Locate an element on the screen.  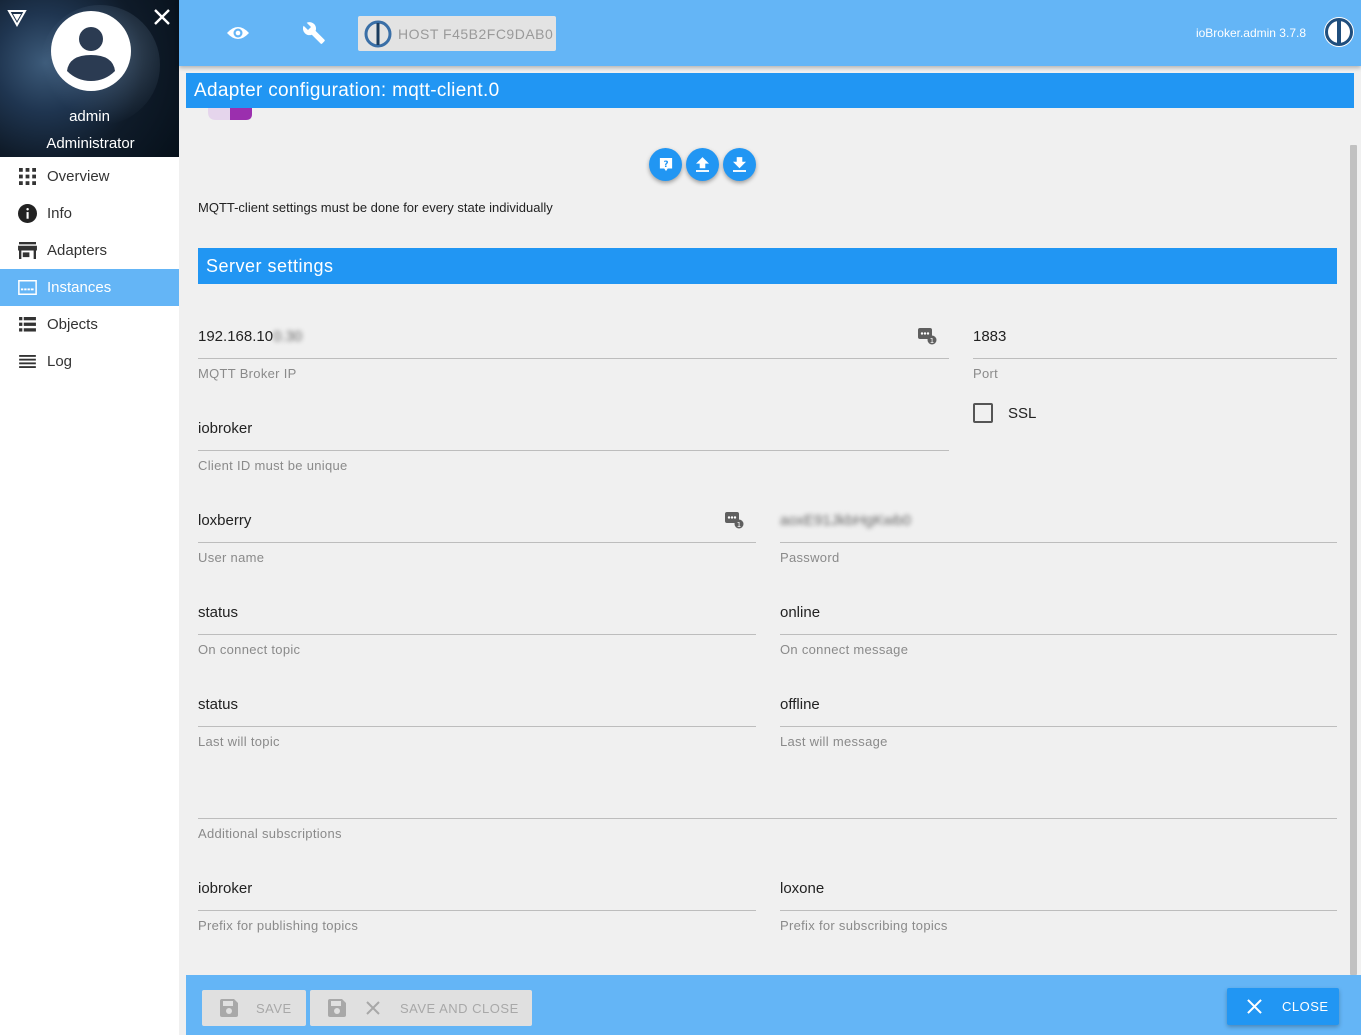
additional-subscriptions-label: Additional subscriptions is located at coordinates (270, 833).